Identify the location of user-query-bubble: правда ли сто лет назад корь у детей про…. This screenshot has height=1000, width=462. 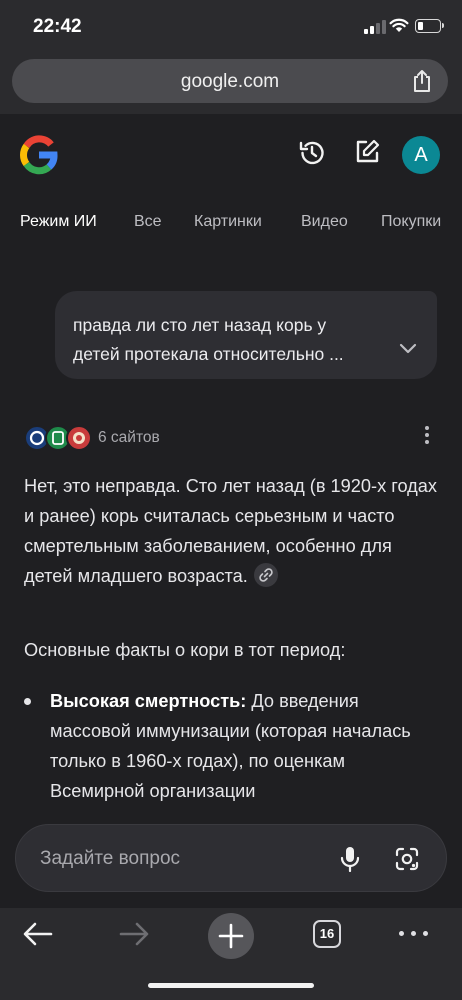
(246, 335).